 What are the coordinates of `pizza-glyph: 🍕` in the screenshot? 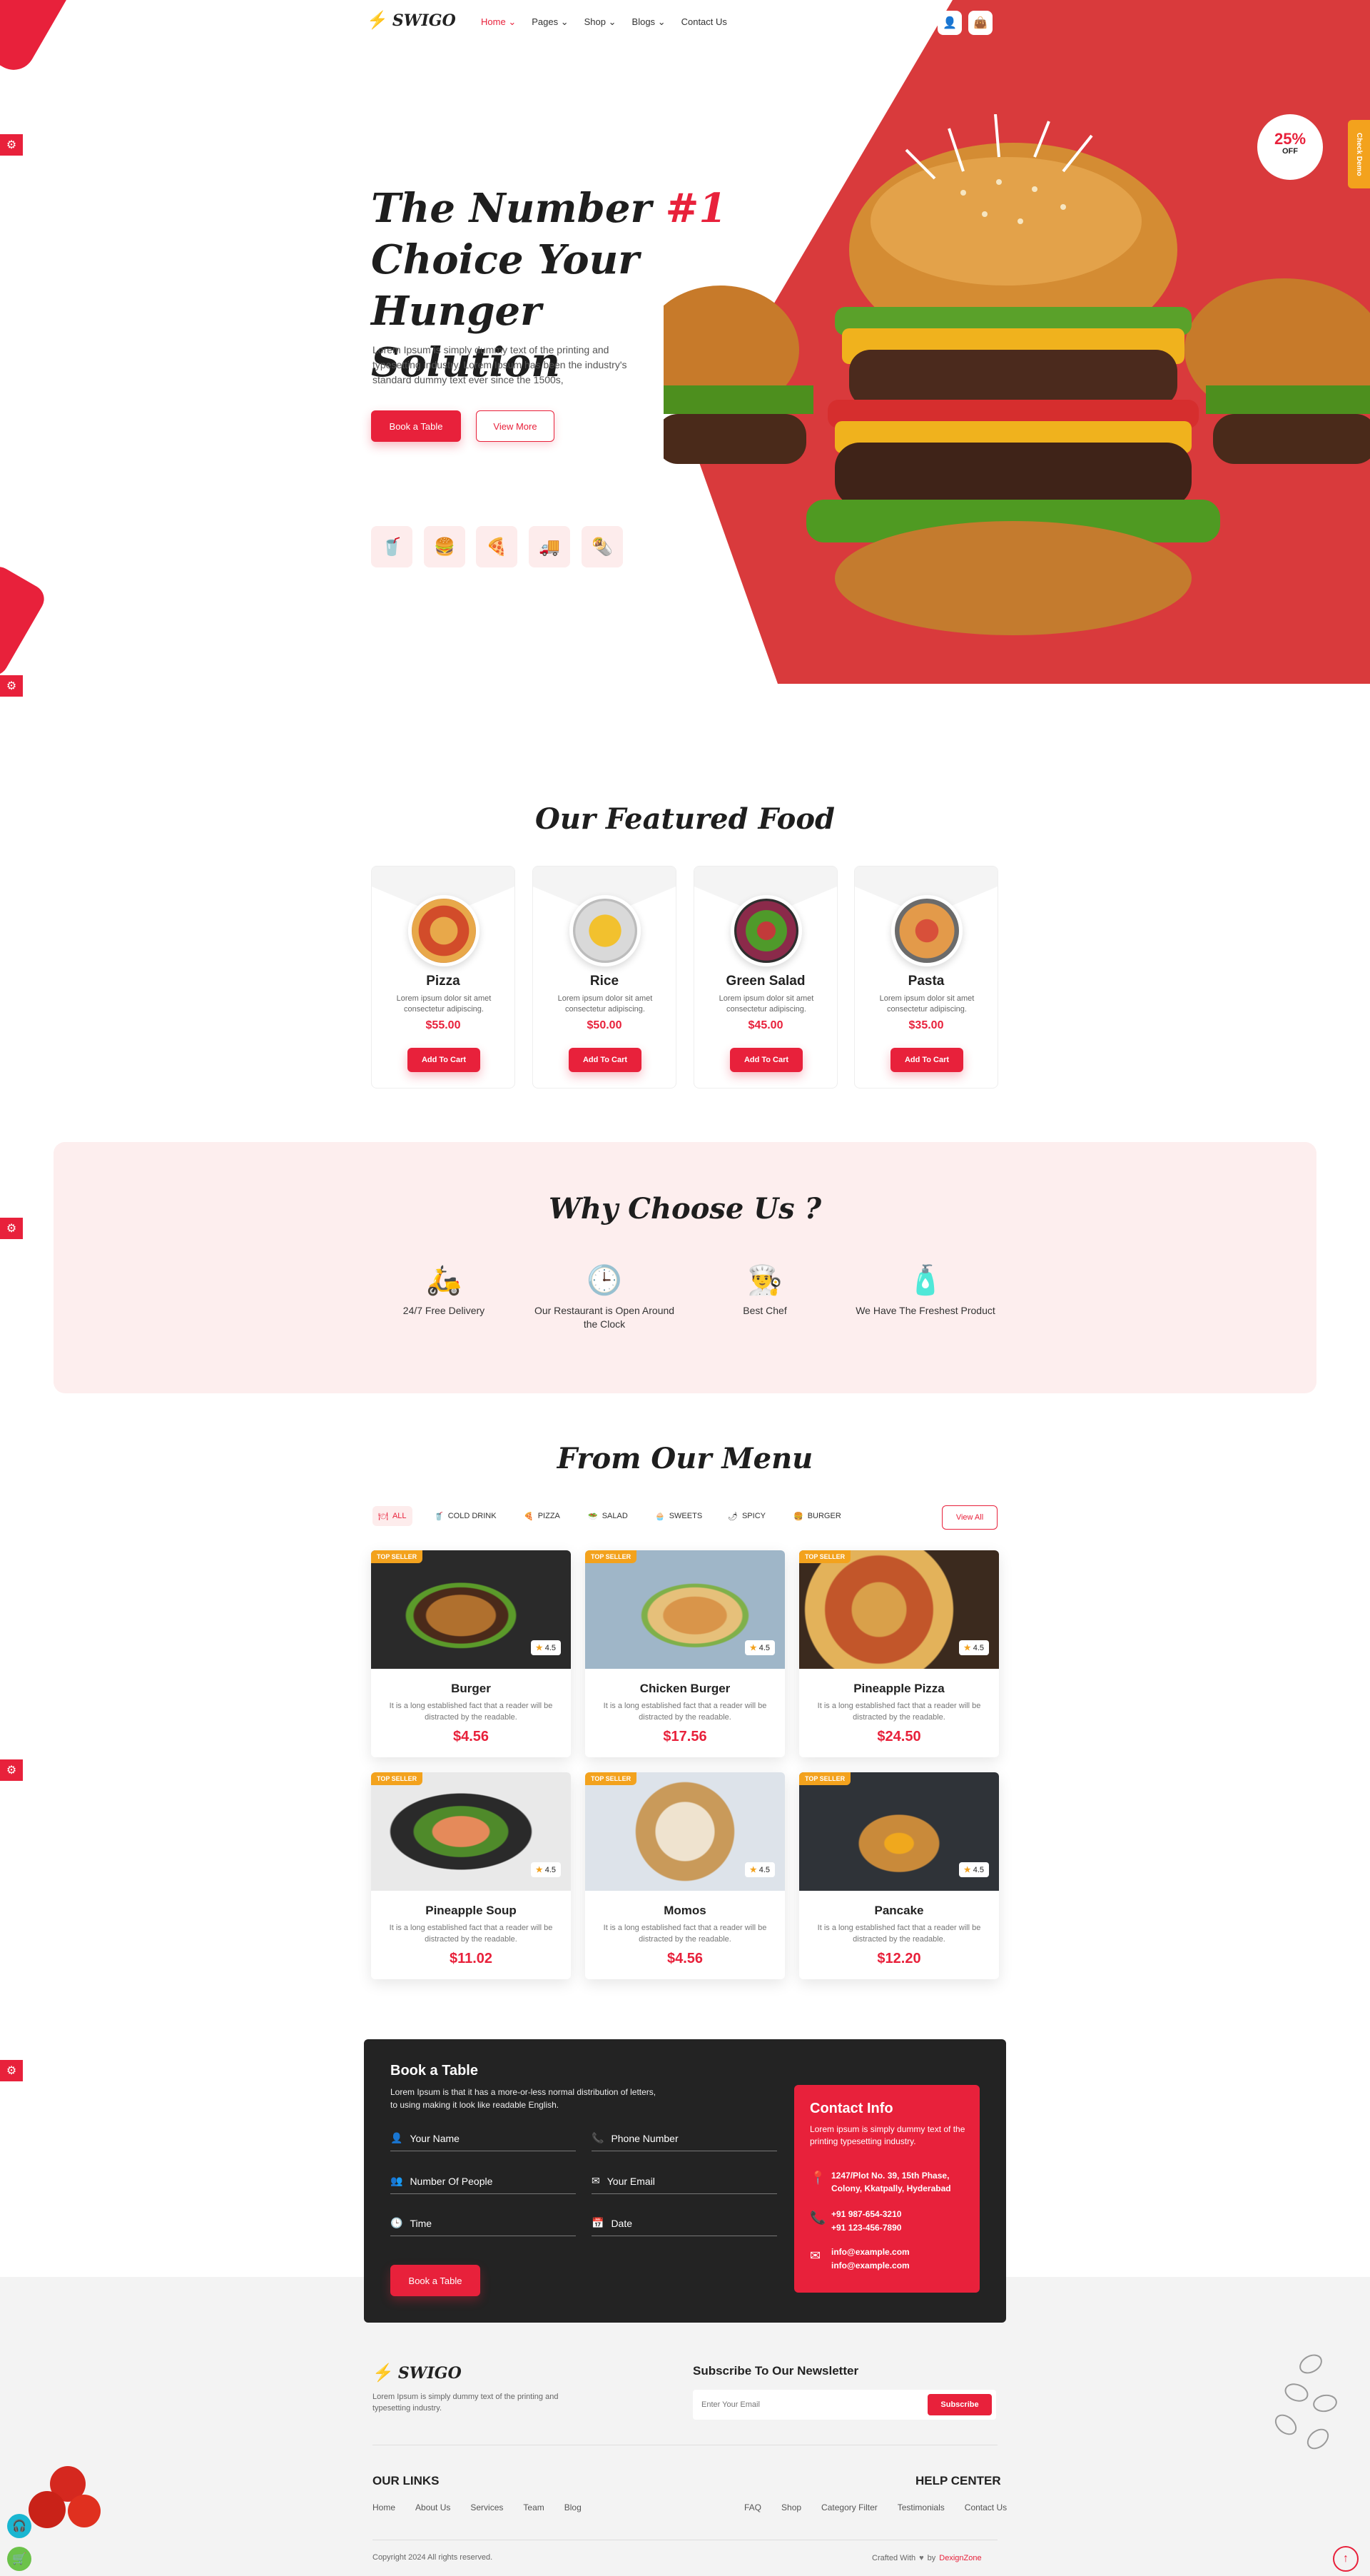 It's located at (496, 547).